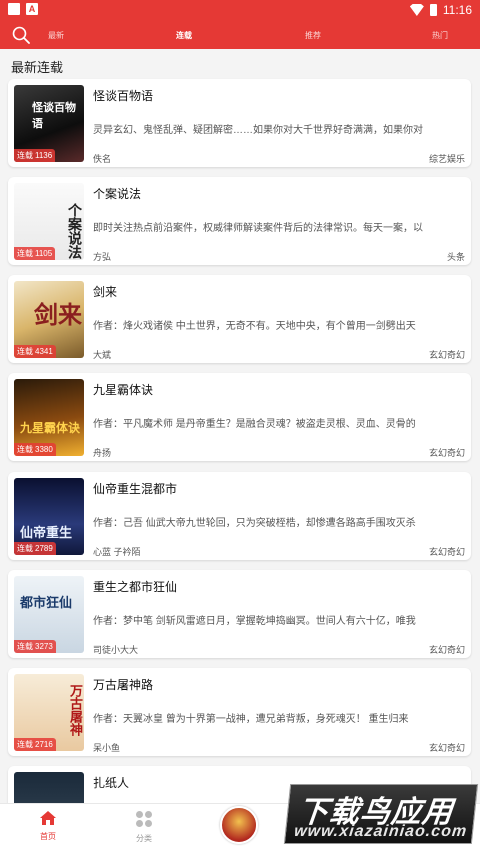 This screenshot has height=852, width=480. Describe the element at coordinates (251, 719) in the screenshot. I see `book-description: 作者：天翼冰皇 曾为十界第一战神，遭兄弟背叛，身死魂灭！ 重生归来` at that location.